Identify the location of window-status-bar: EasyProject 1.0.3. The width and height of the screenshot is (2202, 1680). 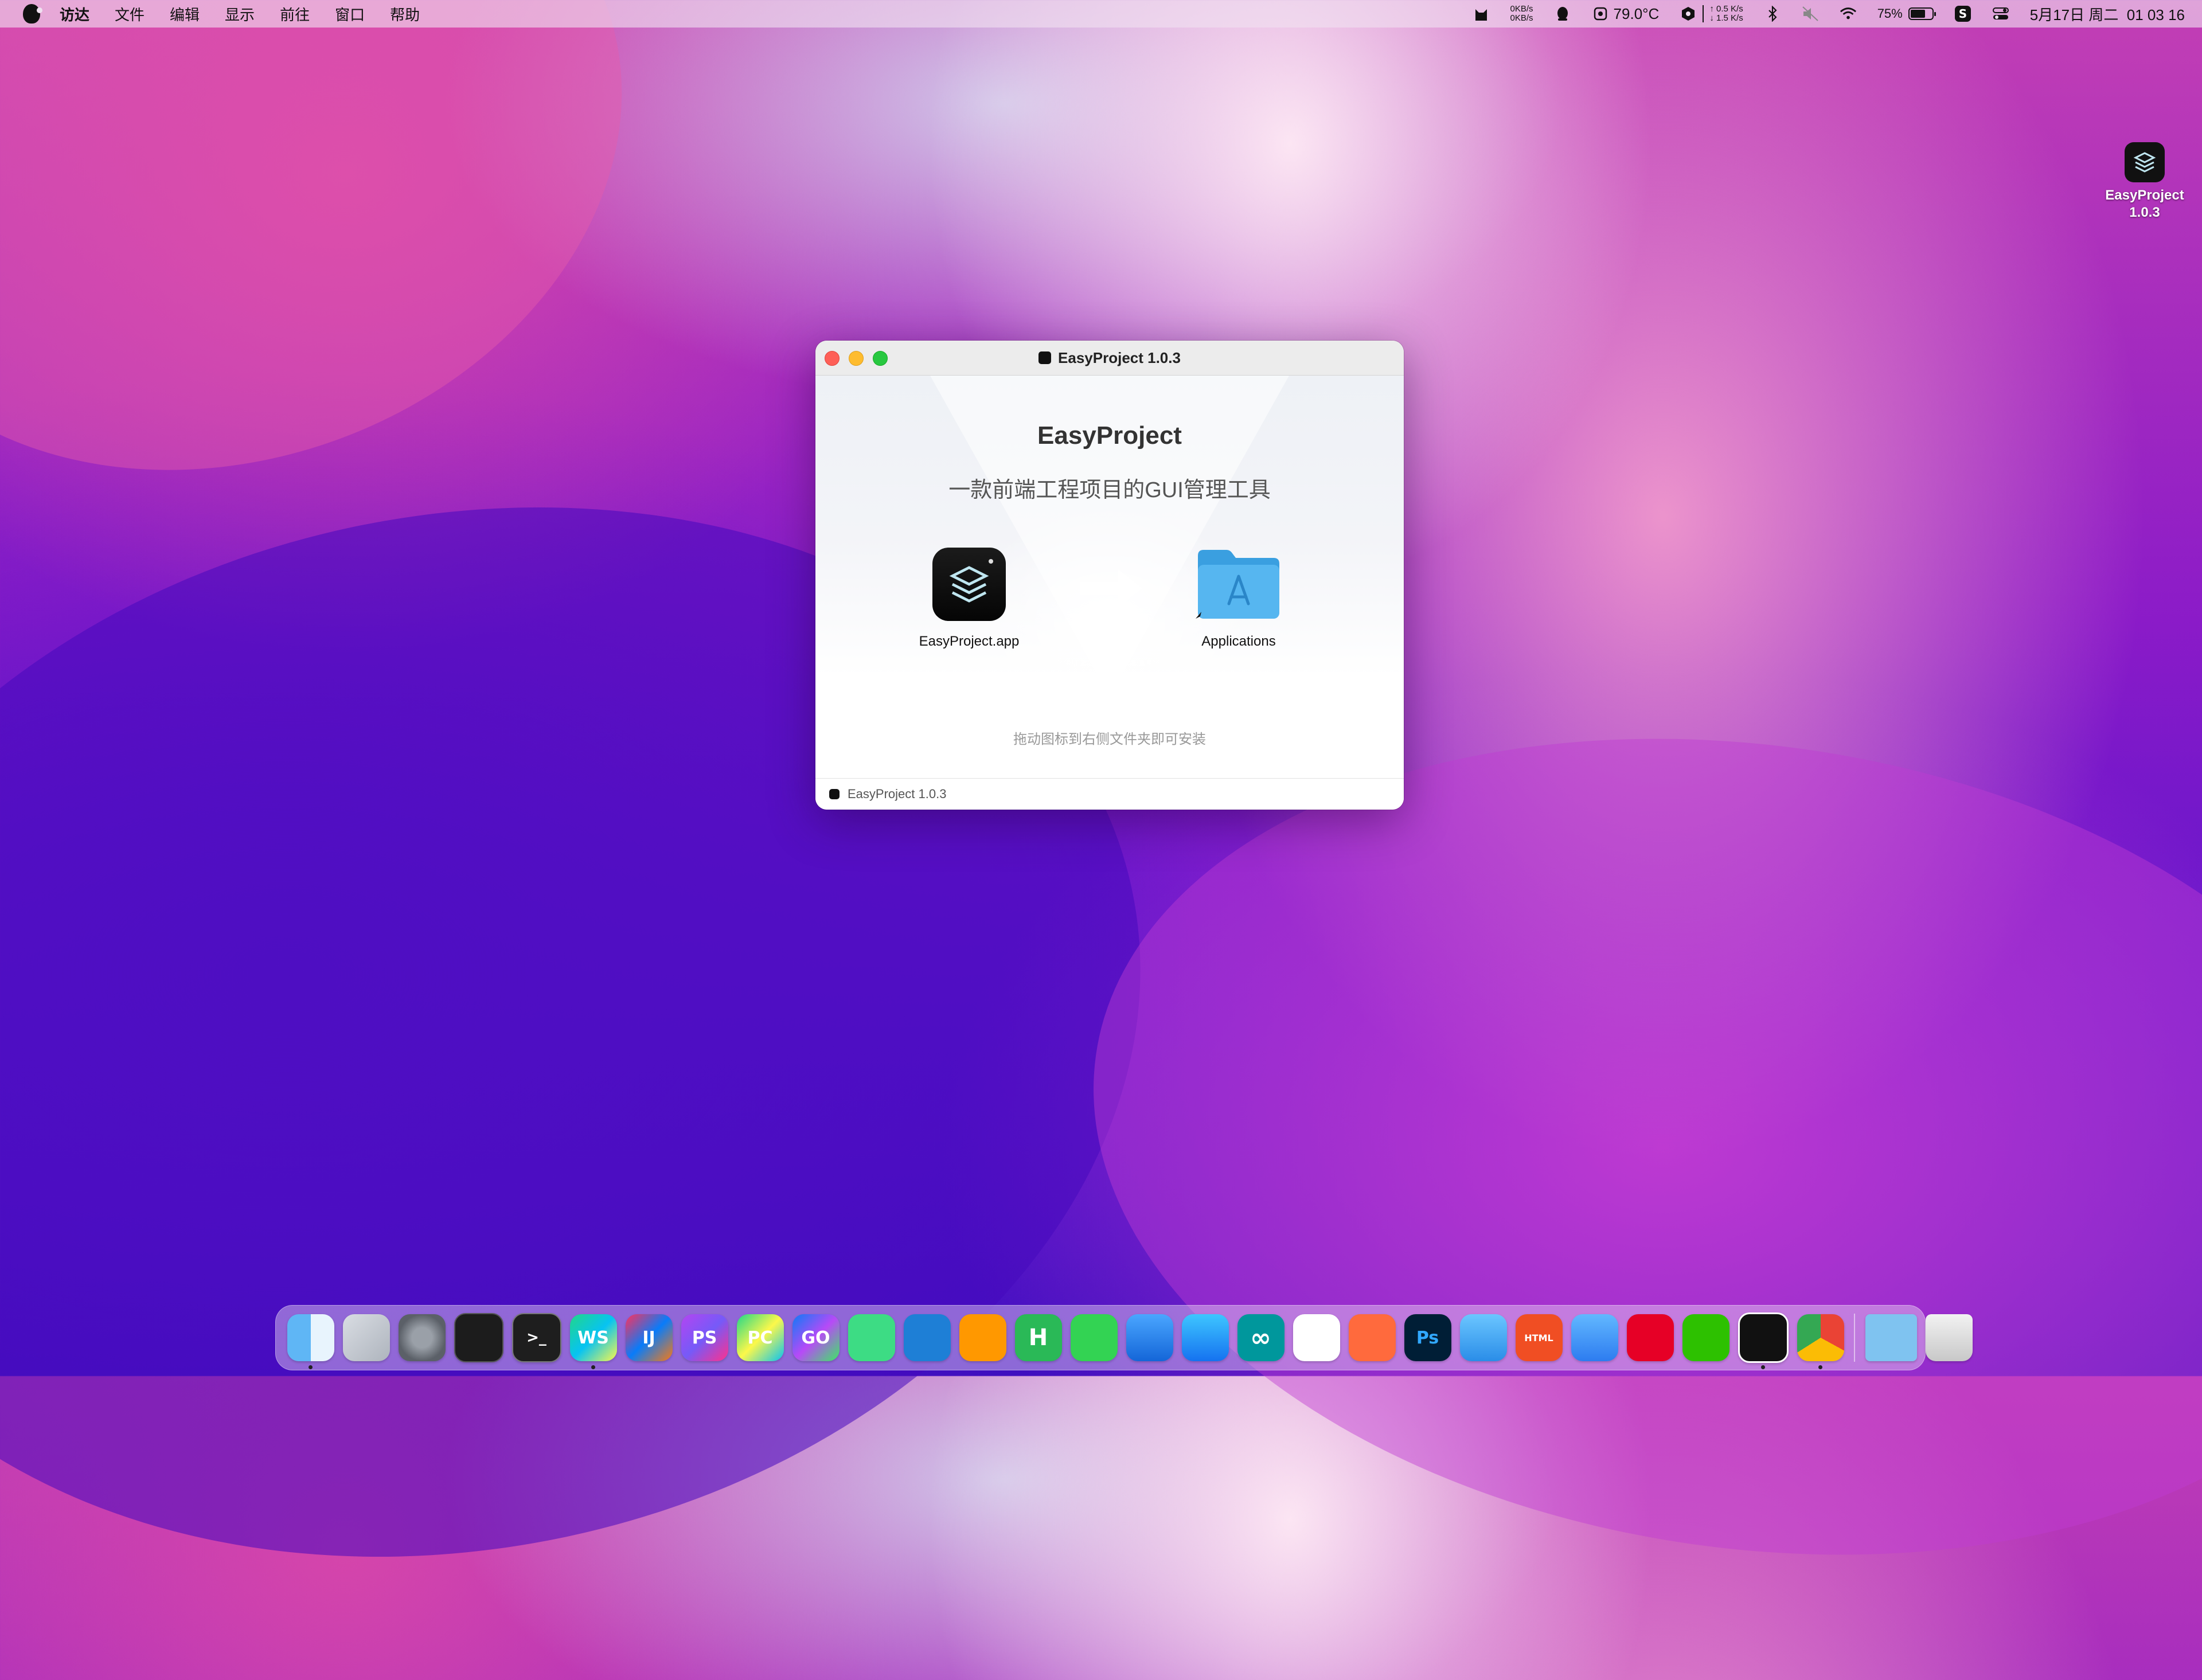
(1109, 794).